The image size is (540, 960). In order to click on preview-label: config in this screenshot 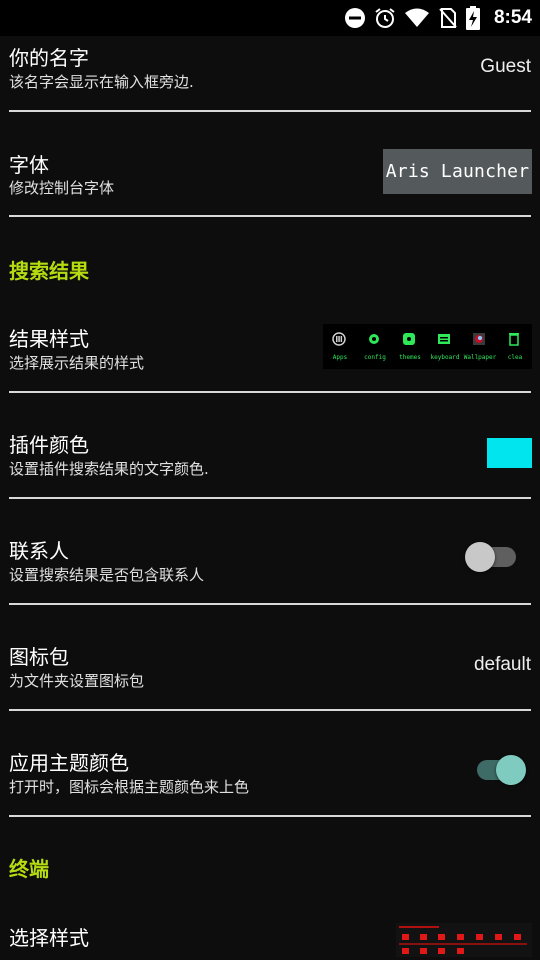, I will do `click(375, 357)`.